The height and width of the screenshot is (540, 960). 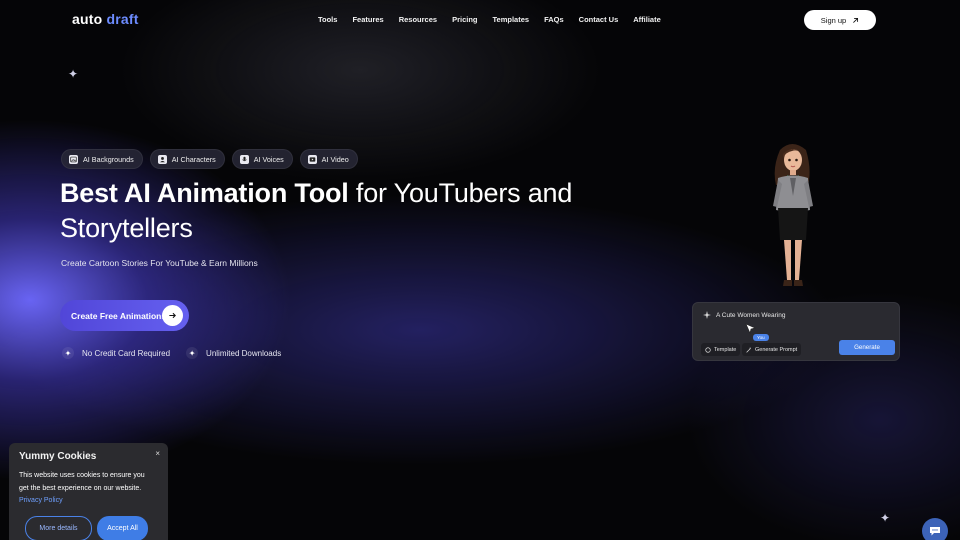 I want to click on nav-item-contact-us: Contact Us, so click(x=599, y=19).